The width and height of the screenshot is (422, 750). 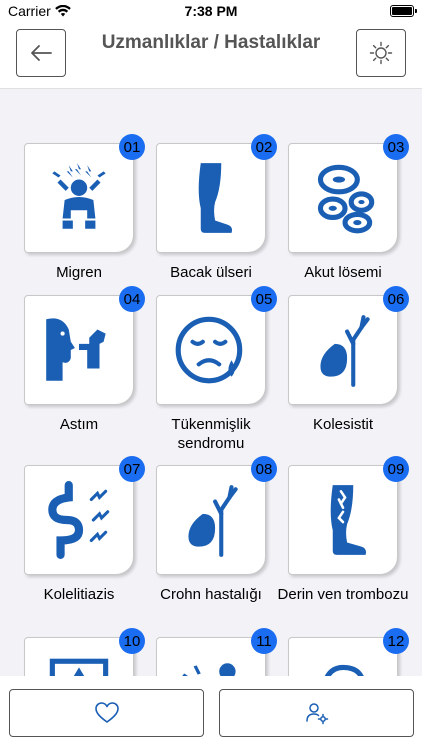 What do you see at coordinates (403, 11) in the screenshot?
I see `battery-icon` at bounding box center [403, 11].